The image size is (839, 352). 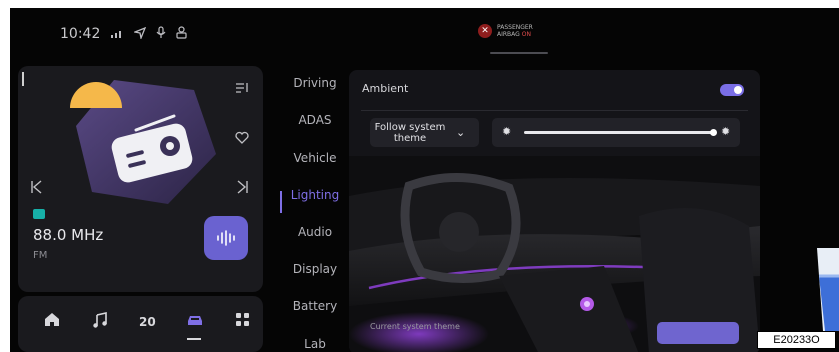 I want to click on apply-theme-button, so click(x=698, y=333).